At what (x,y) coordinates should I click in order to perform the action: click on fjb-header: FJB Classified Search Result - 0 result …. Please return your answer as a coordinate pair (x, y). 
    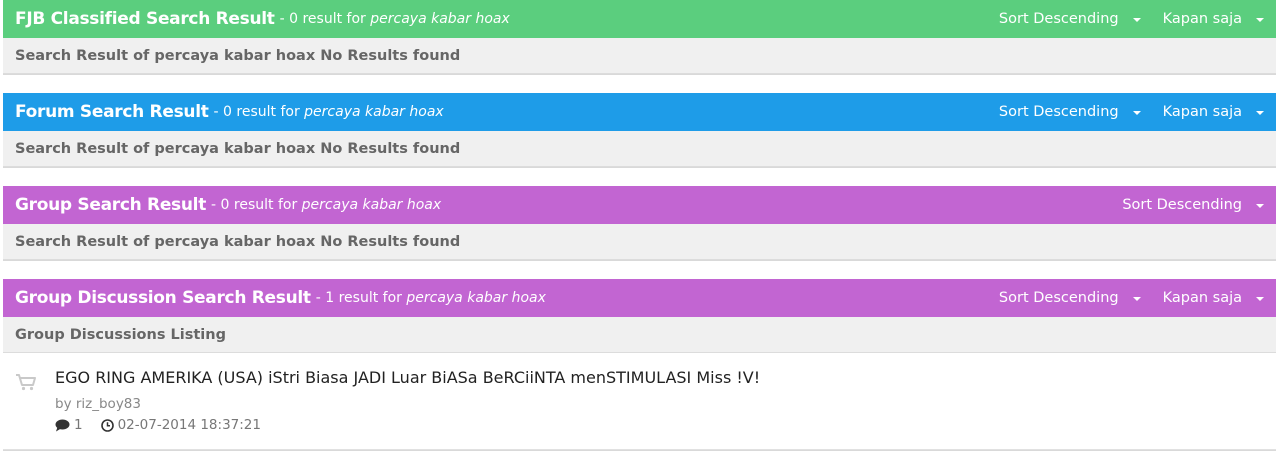
    Looking at the image, I should click on (639, 19).